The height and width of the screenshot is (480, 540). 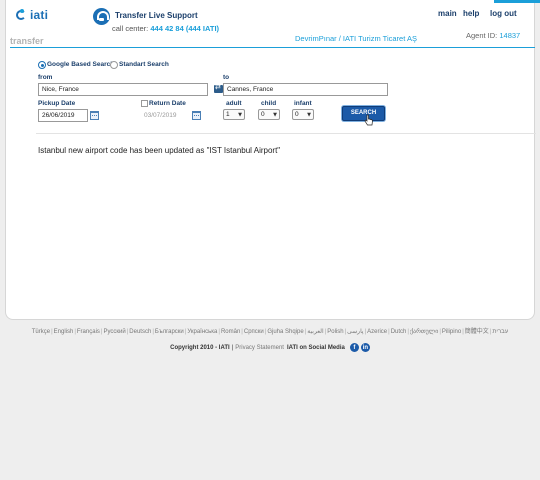 What do you see at coordinates (140, 332) in the screenshot?
I see `language-link: Deutsch` at bounding box center [140, 332].